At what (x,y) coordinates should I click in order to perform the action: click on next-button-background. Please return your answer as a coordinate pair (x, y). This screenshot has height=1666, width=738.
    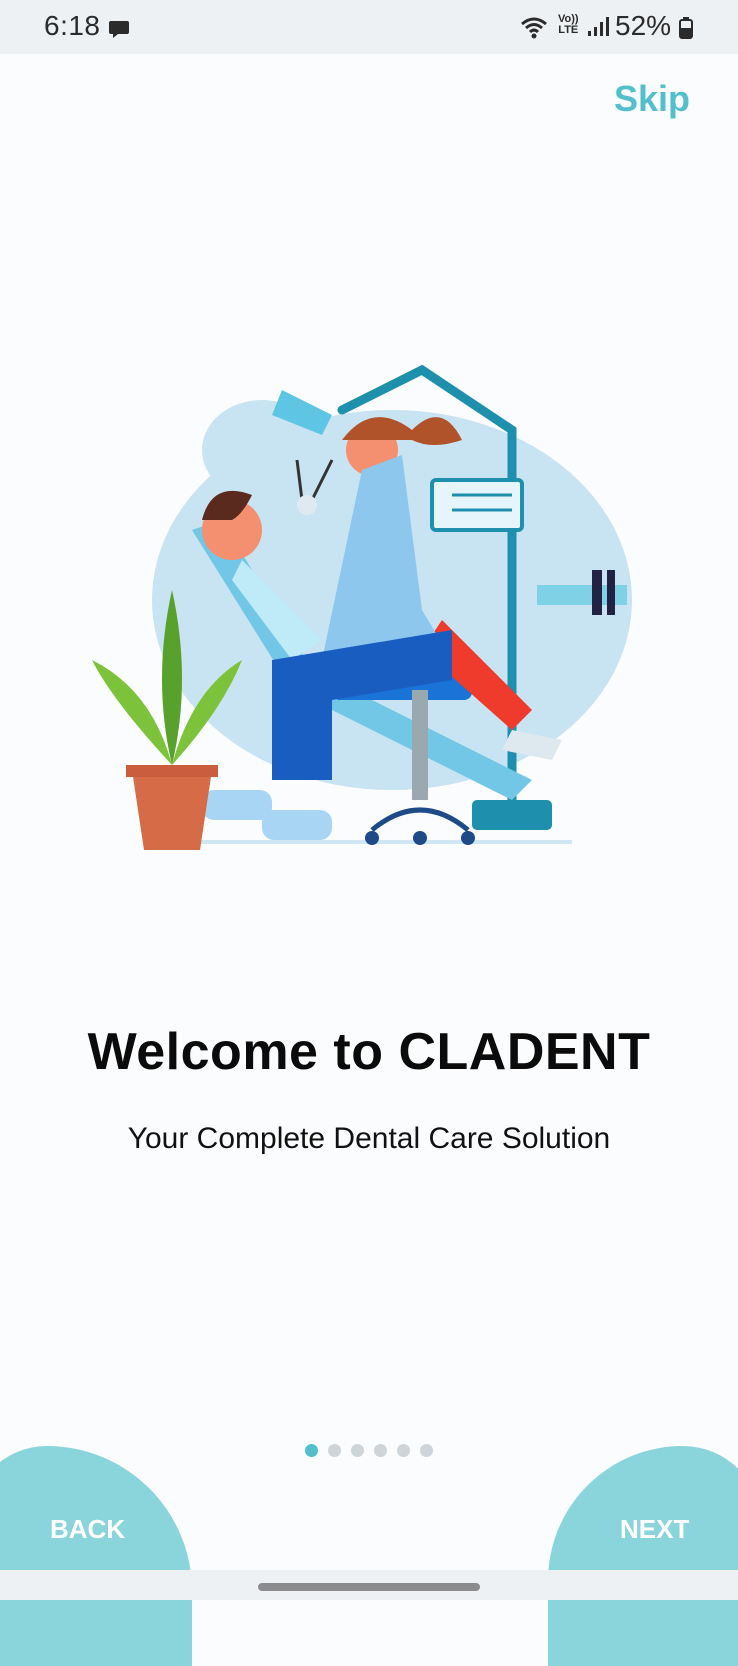
    Looking at the image, I should click on (643, 1556).